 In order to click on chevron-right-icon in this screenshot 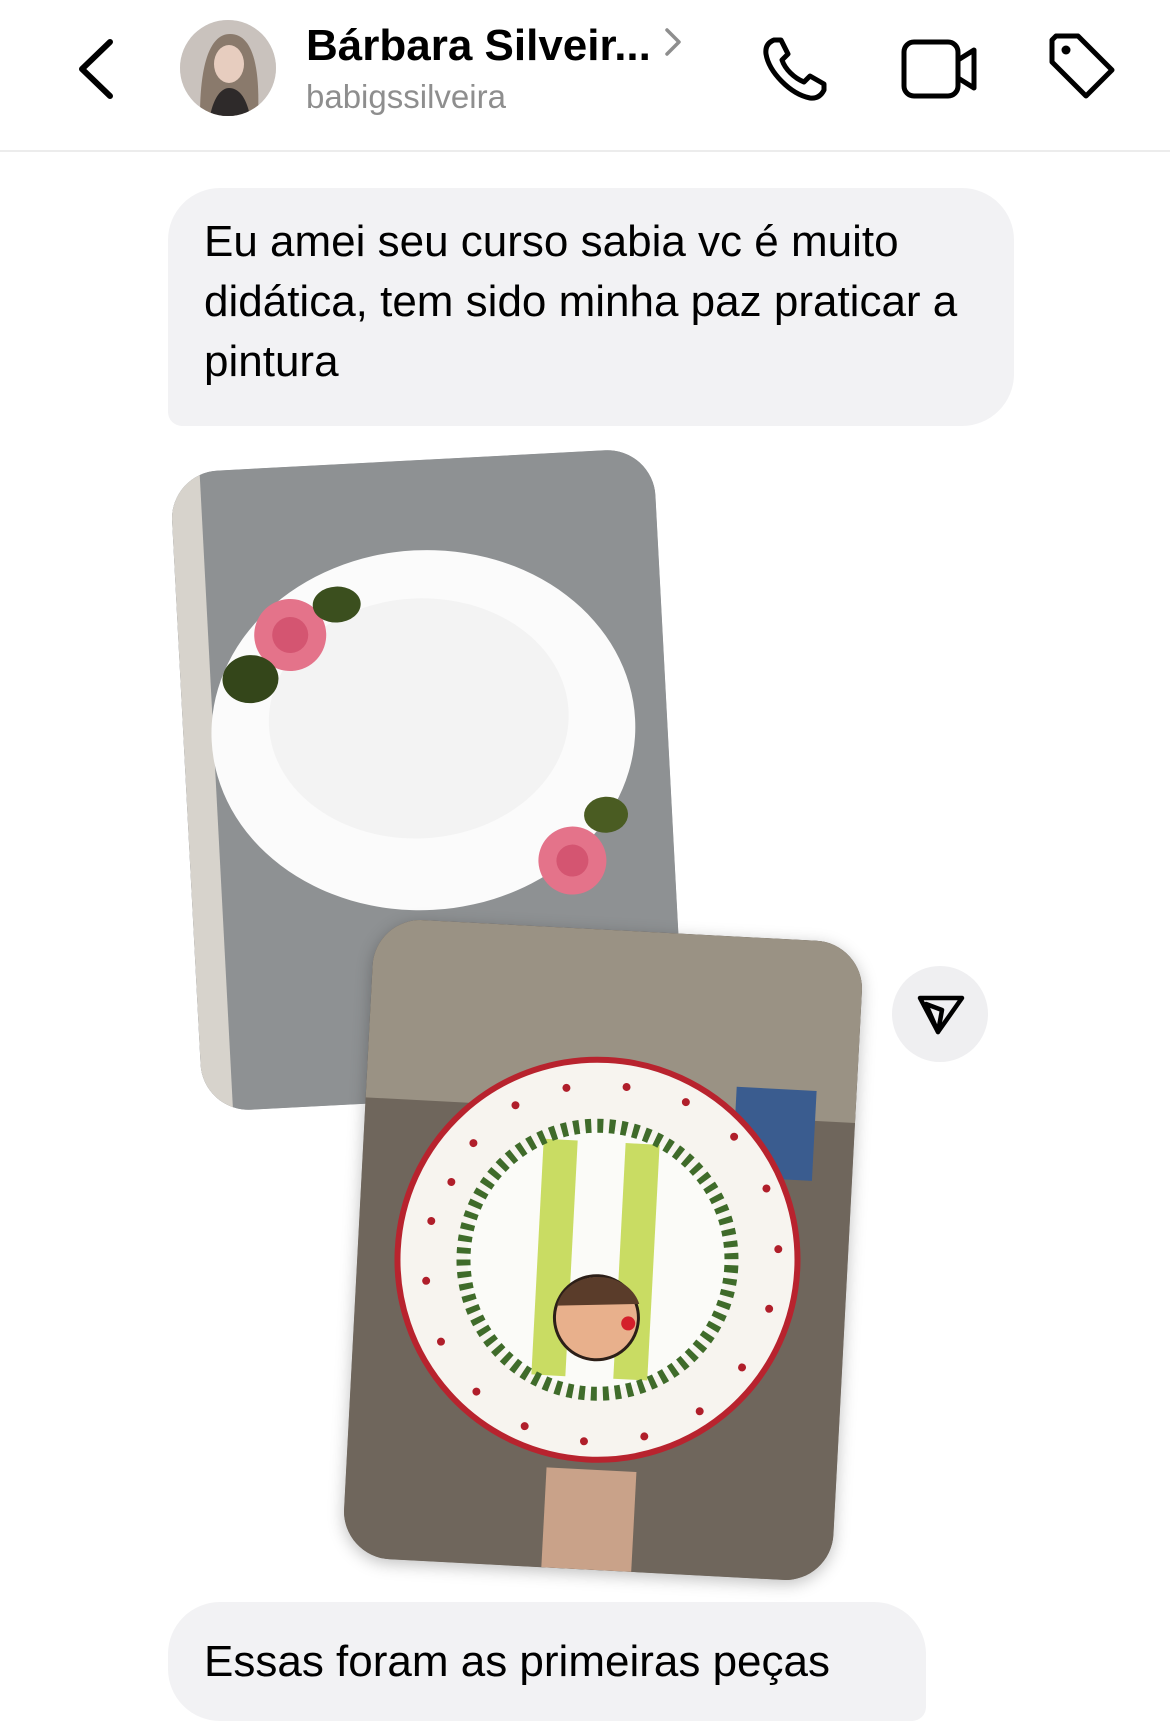, I will do `click(673, 44)`.